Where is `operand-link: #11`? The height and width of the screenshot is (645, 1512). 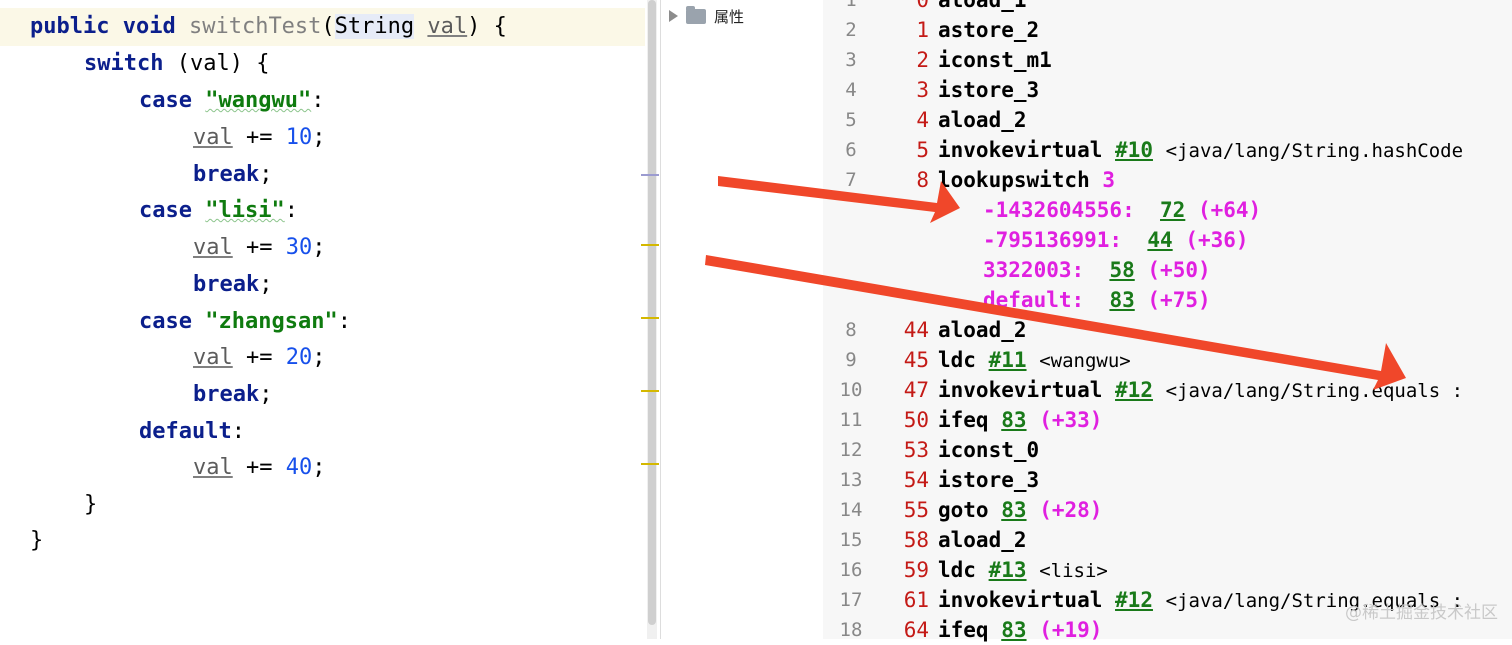
operand-link: #11 is located at coordinates (1008, 360).